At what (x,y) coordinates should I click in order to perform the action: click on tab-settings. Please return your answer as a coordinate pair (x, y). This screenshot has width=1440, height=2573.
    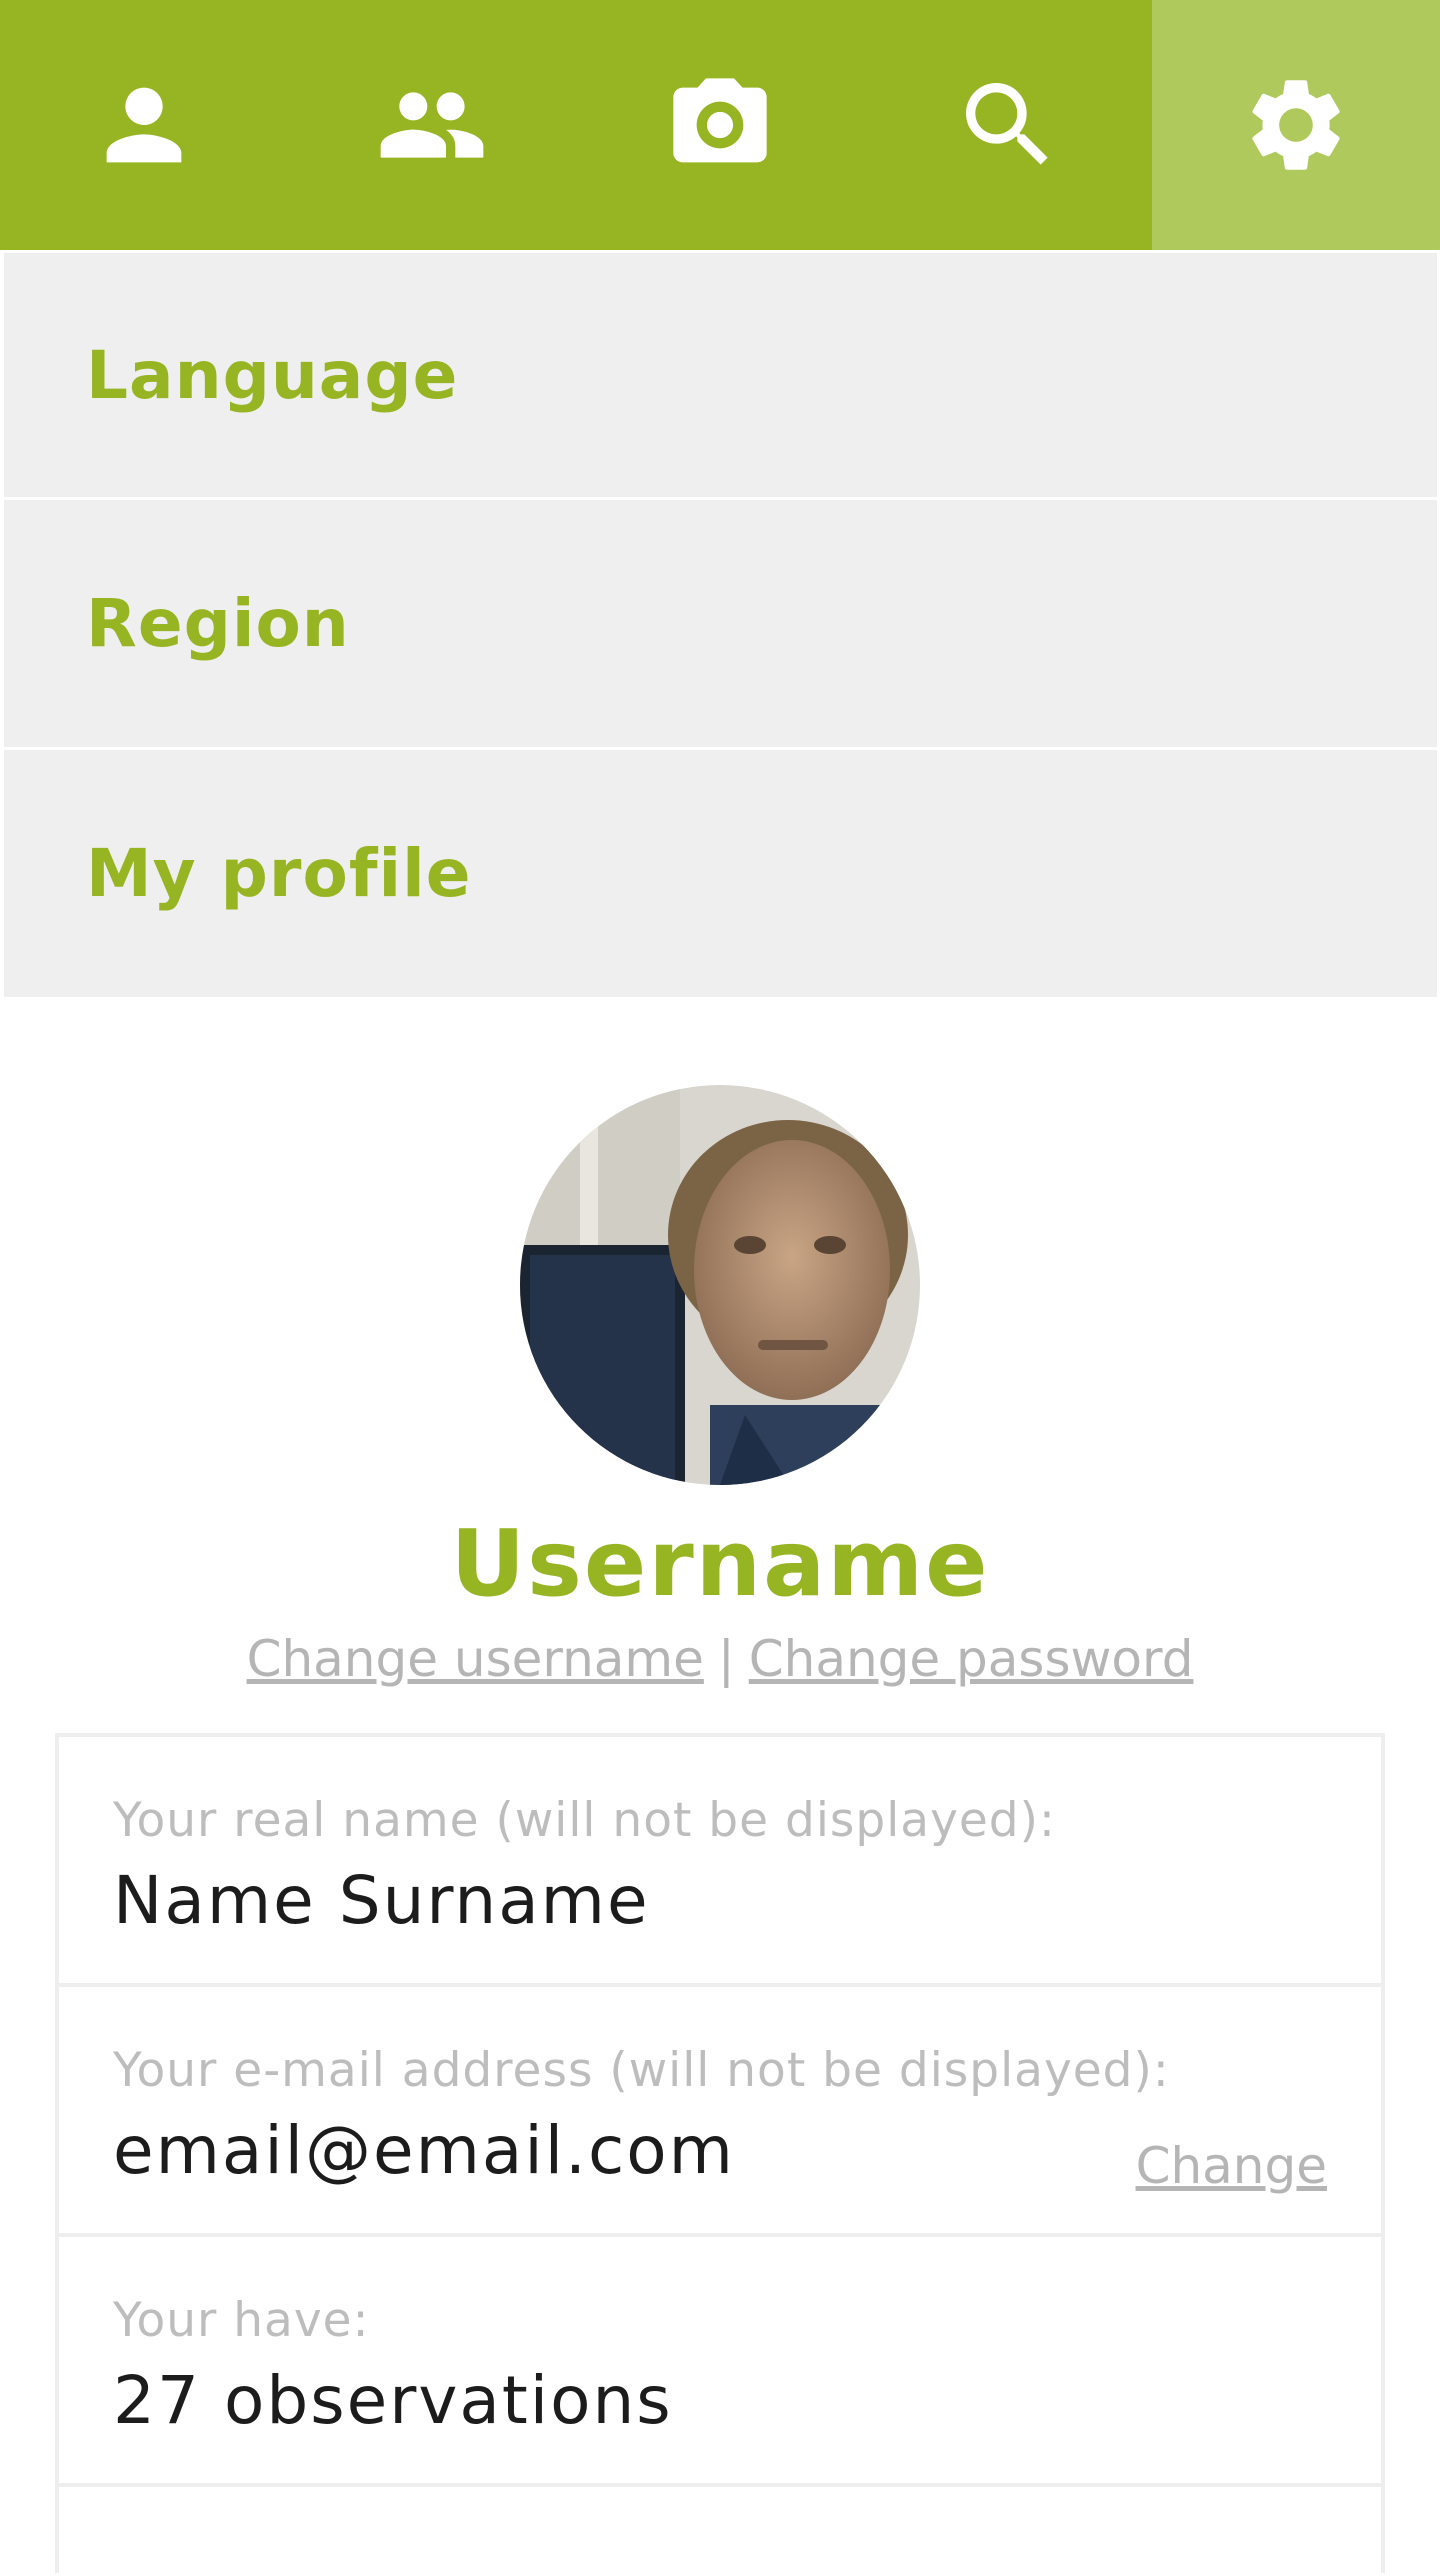
    Looking at the image, I should click on (1296, 125).